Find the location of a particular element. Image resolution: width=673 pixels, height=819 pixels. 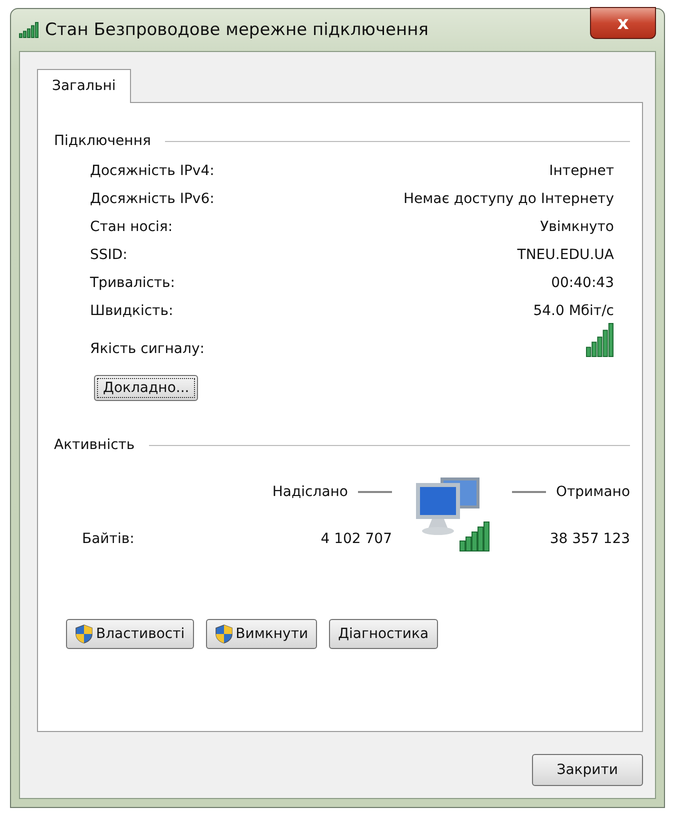

action-button: Властивості is located at coordinates (130, 634).